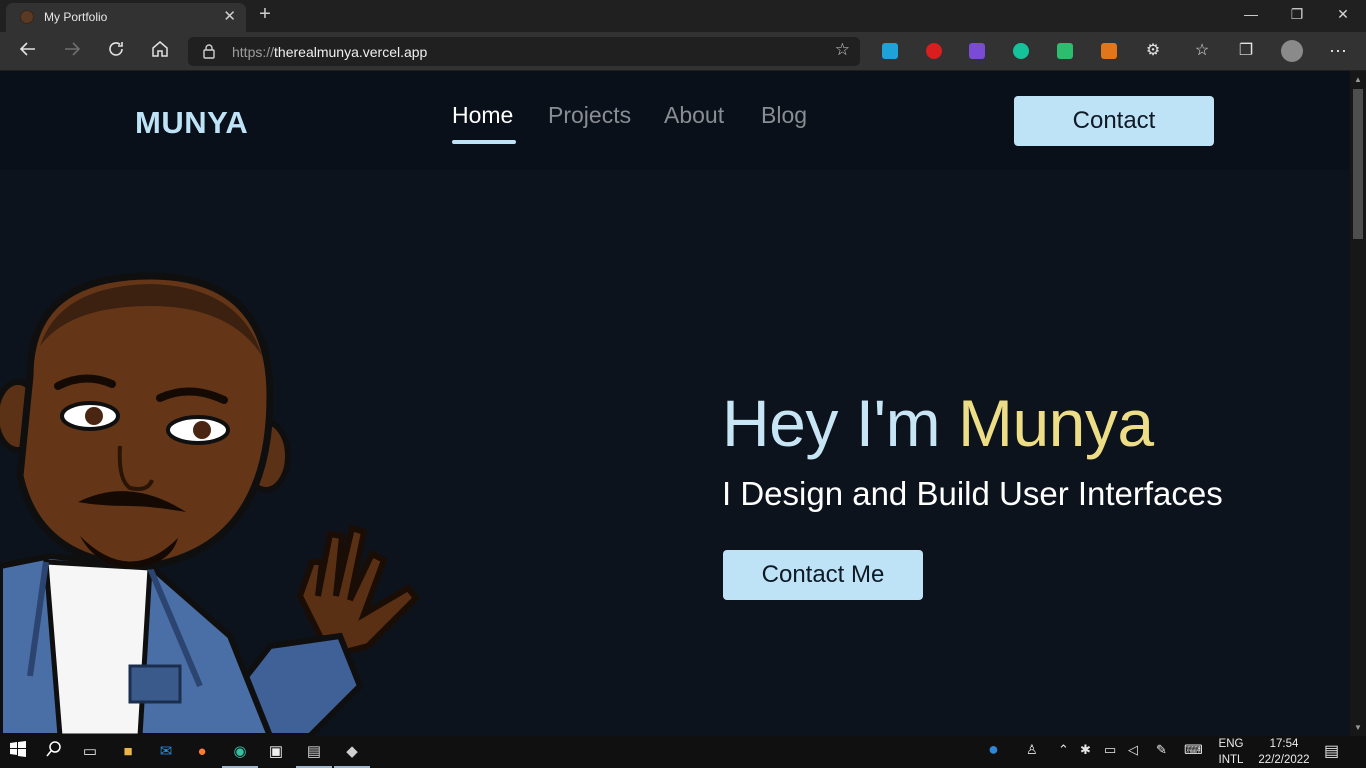 This screenshot has height=768, width=1366. What do you see at coordinates (784, 115) in the screenshot?
I see `nav-link-blog: Blog` at bounding box center [784, 115].